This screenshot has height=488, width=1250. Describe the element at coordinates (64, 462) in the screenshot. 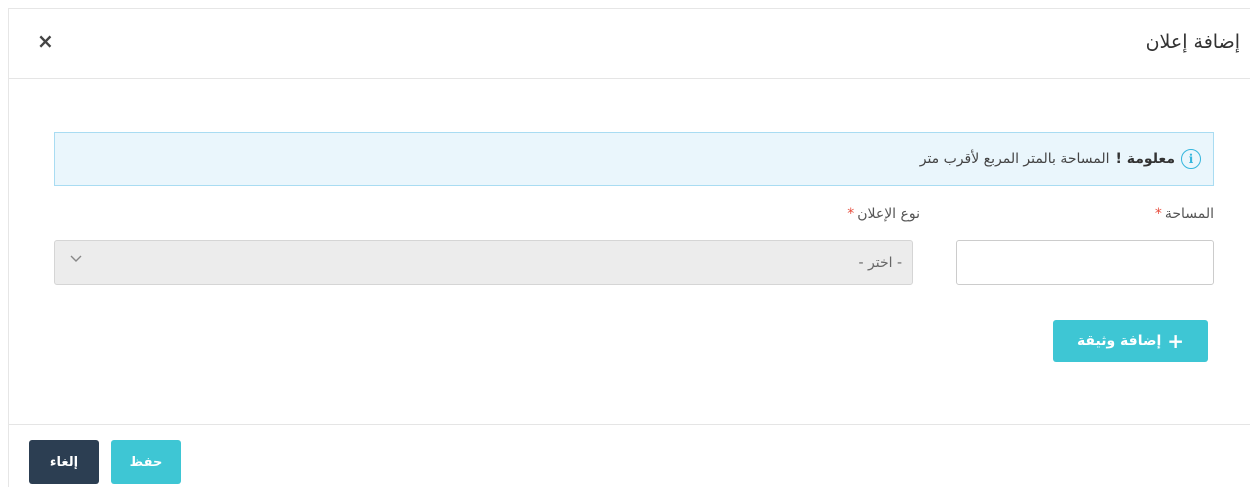

I see `cancel-button: إلغاء` at that location.